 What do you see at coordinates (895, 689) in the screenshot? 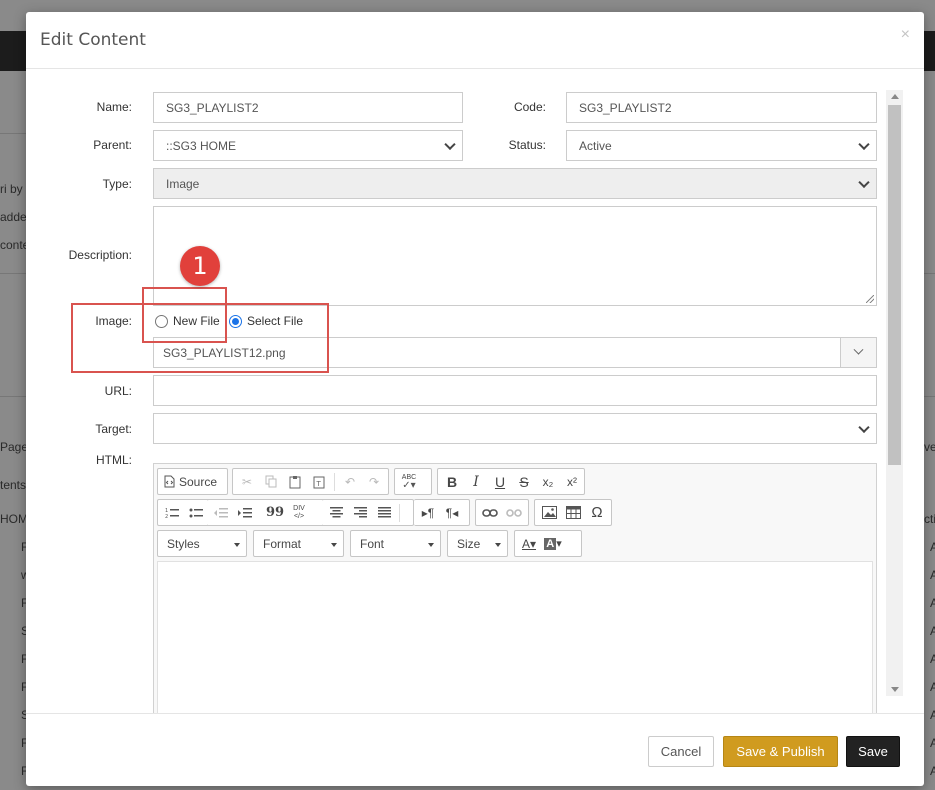
I see `scroll-down-icon` at bounding box center [895, 689].